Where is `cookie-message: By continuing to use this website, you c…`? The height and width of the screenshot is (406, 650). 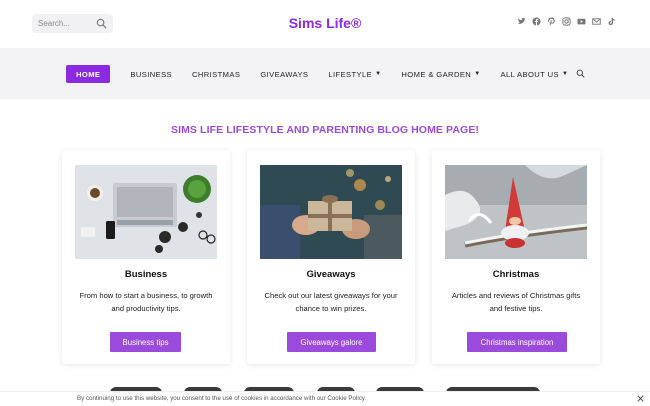 cookie-message: By continuing to use this website, you c… is located at coordinates (222, 398).